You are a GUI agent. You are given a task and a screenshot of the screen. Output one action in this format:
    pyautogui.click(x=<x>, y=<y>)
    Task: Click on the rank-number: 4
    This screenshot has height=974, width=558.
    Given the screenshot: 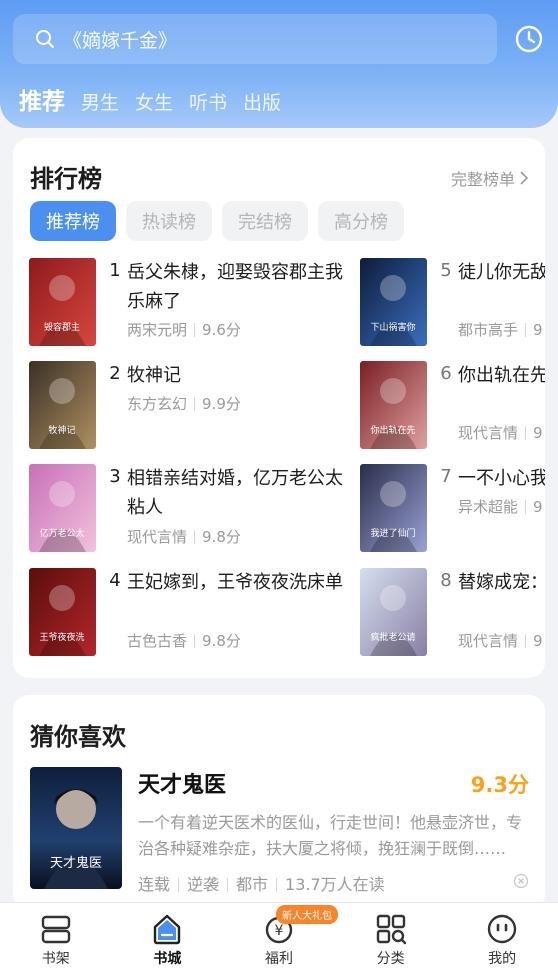 What is the action you would take?
    pyautogui.click(x=115, y=580)
    